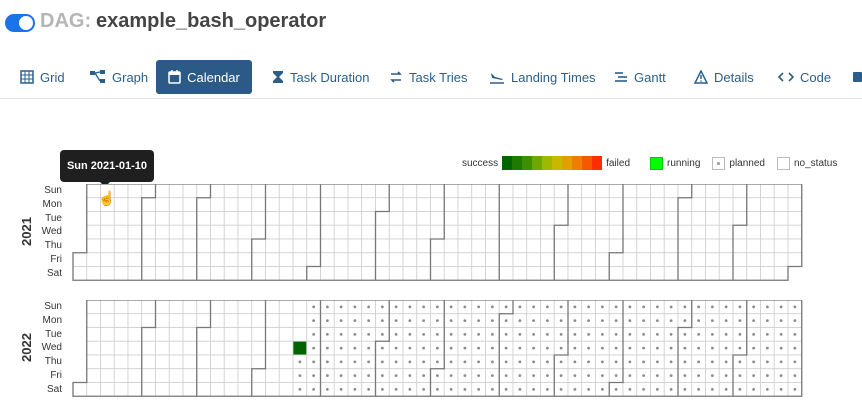 Image resolution: width=862 pixels, height=411 pixels. I want to click on tab-landing-times: Landing Times, so click(542, 77).